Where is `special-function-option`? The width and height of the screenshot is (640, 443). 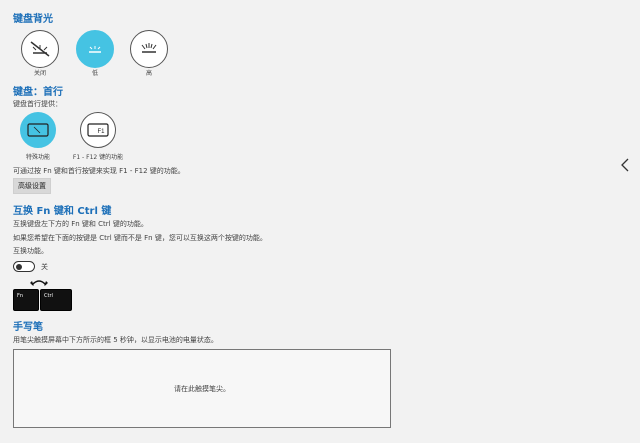
special-function-option is located at coordinates (38, 130).